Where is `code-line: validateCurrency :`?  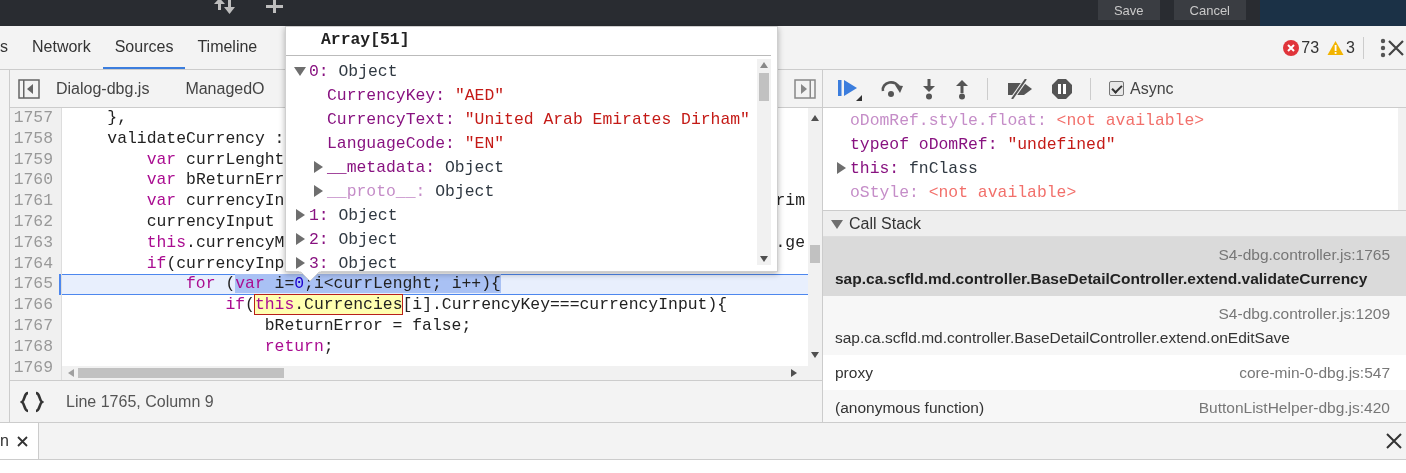 code-line: validateCurrency : is located at coordinates (195, 139).